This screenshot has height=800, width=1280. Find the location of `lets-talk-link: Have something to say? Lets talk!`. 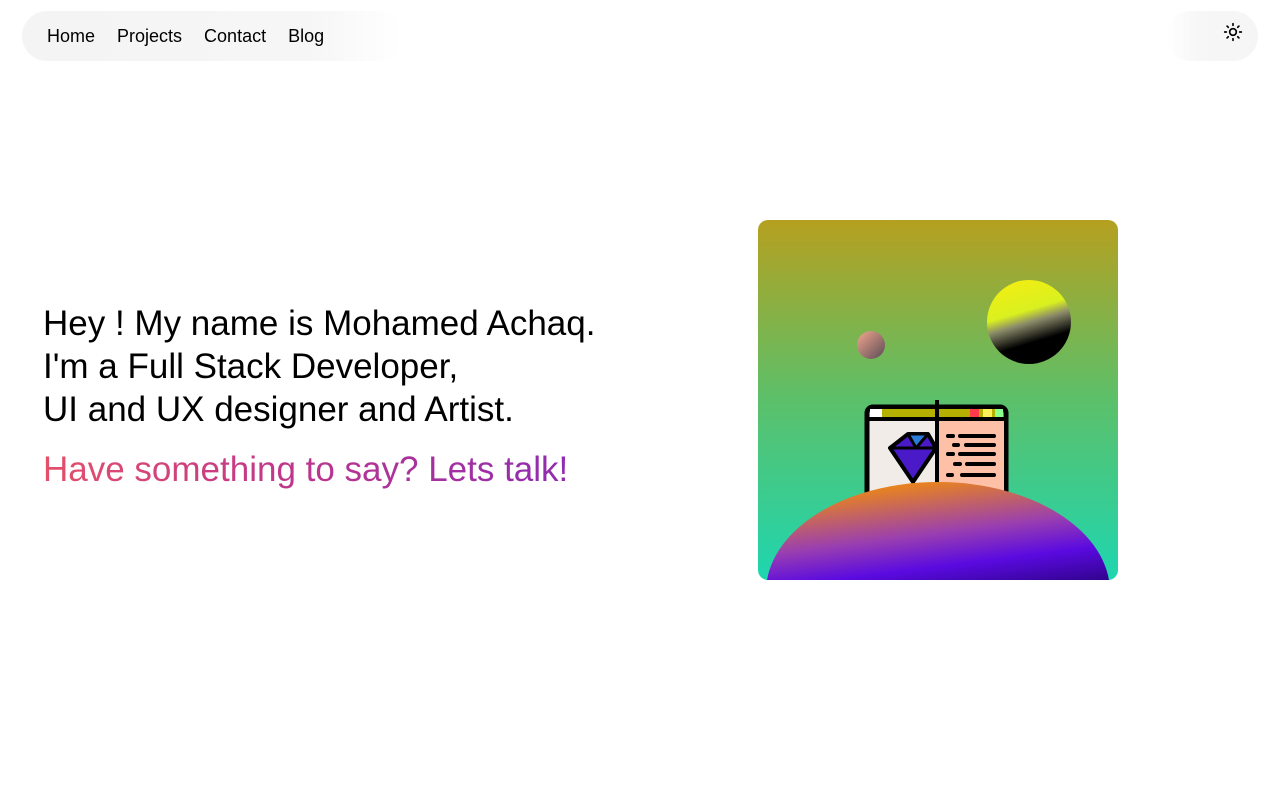

lets-talk-link: Have something to say? Lets talk! is located at coordinates (305, 469).